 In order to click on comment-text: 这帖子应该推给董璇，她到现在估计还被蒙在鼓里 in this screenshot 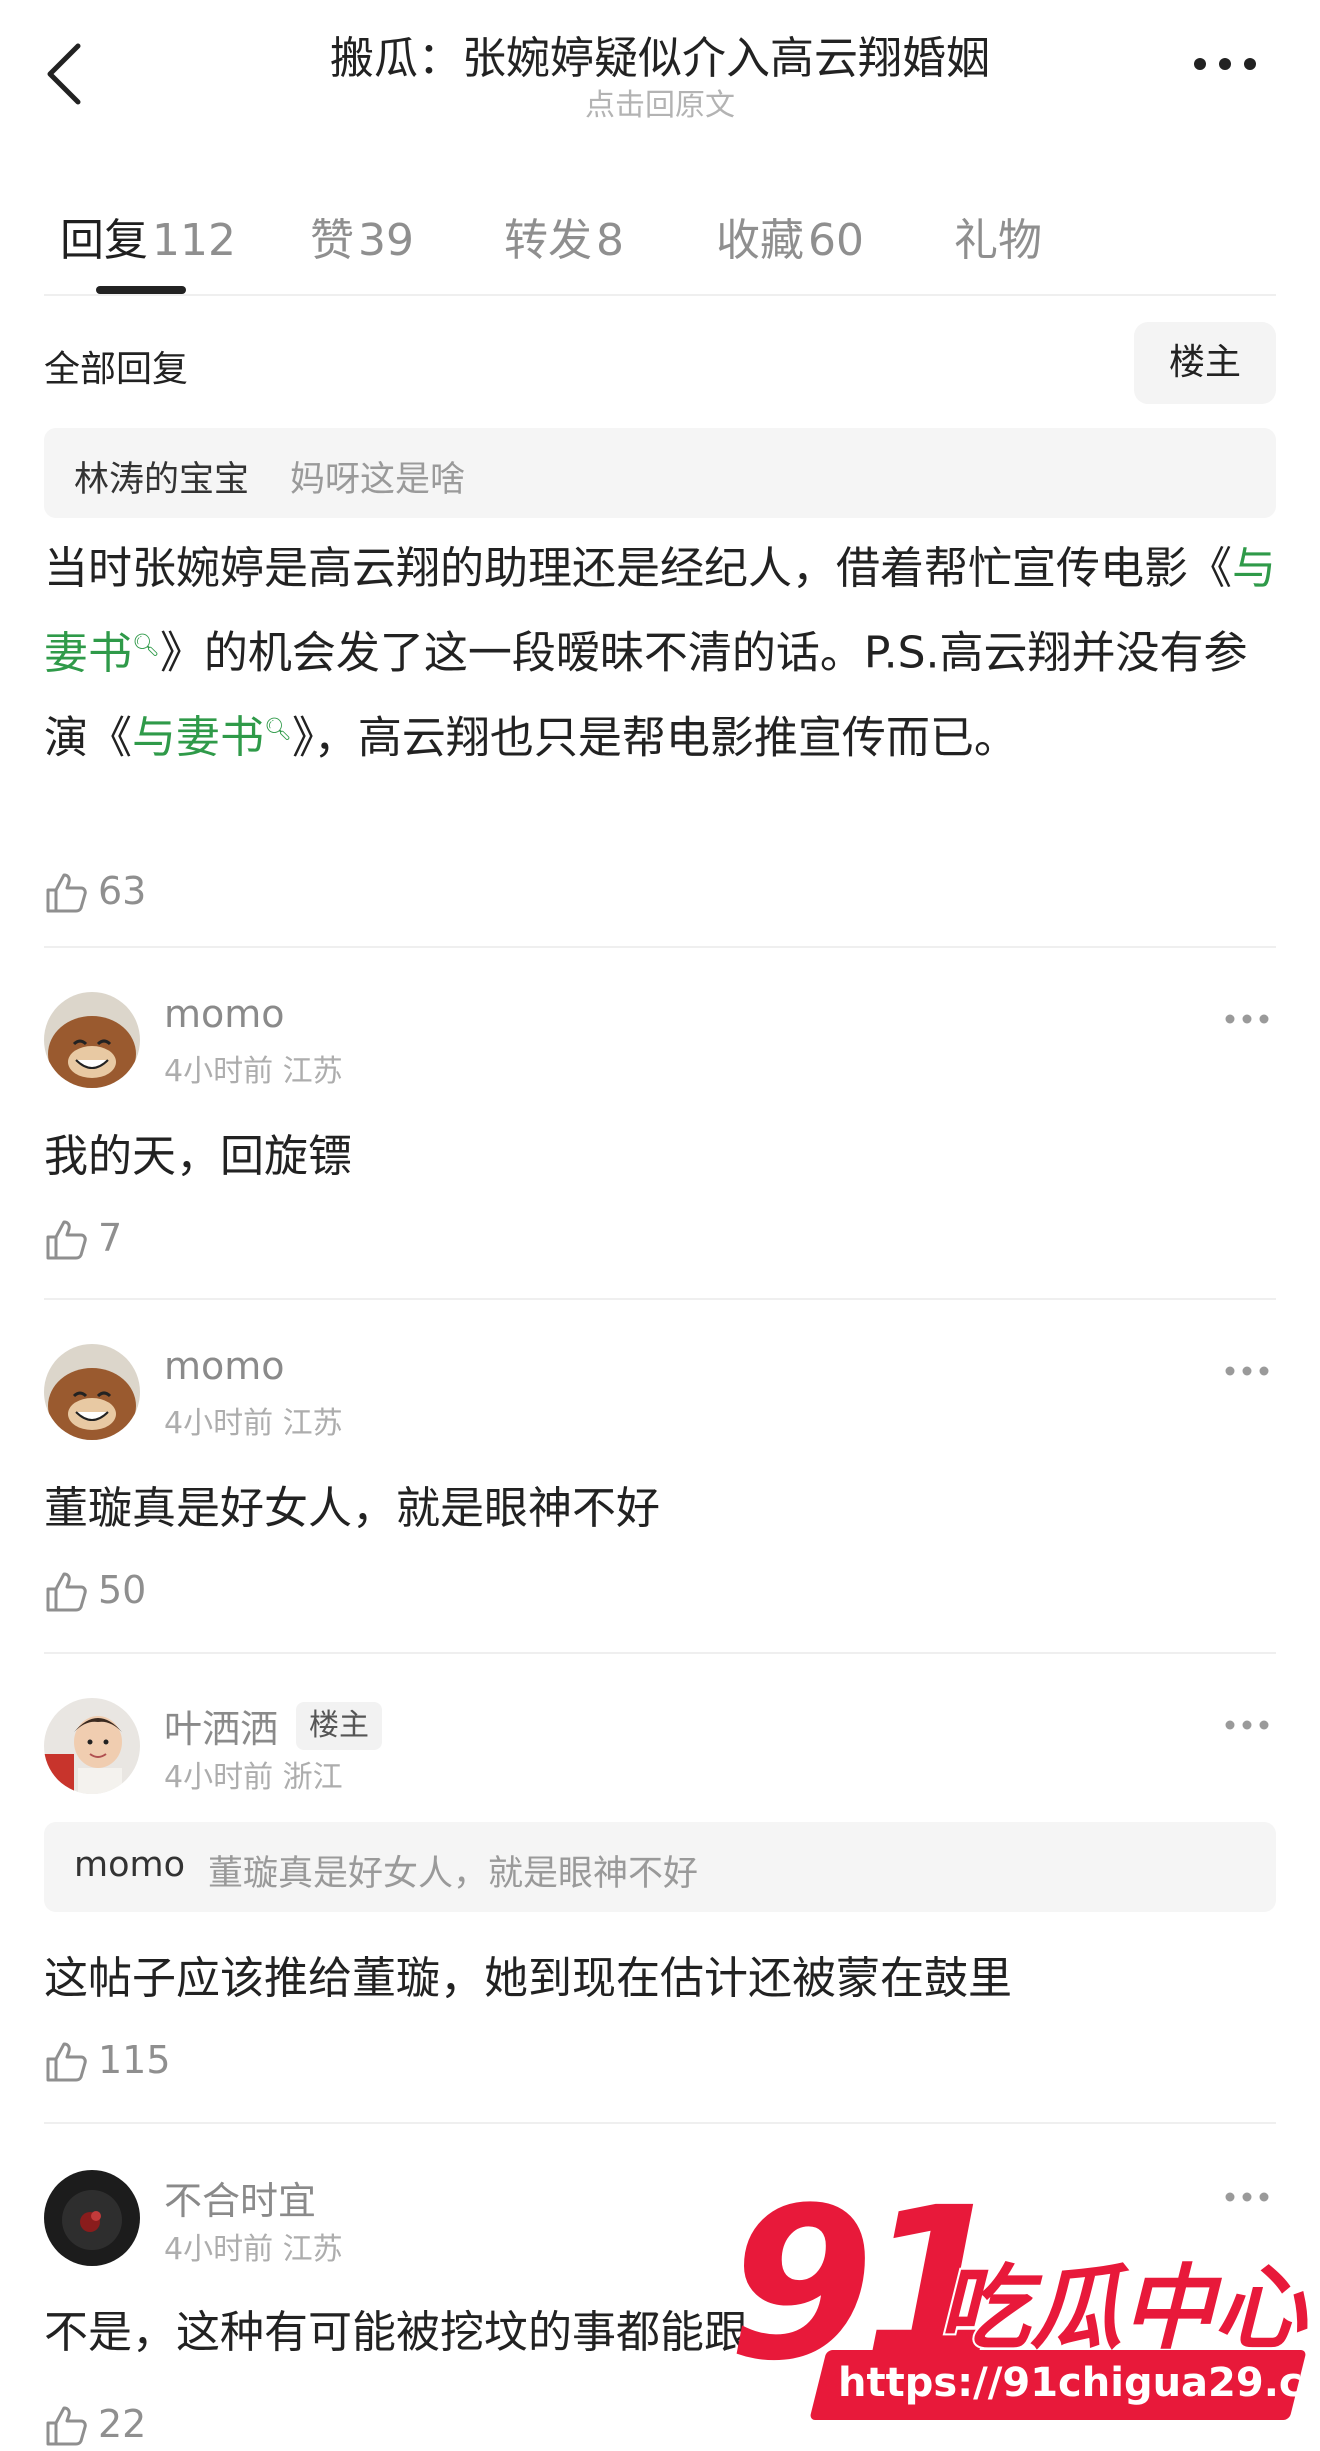, I will do `click(528, 1978)`.